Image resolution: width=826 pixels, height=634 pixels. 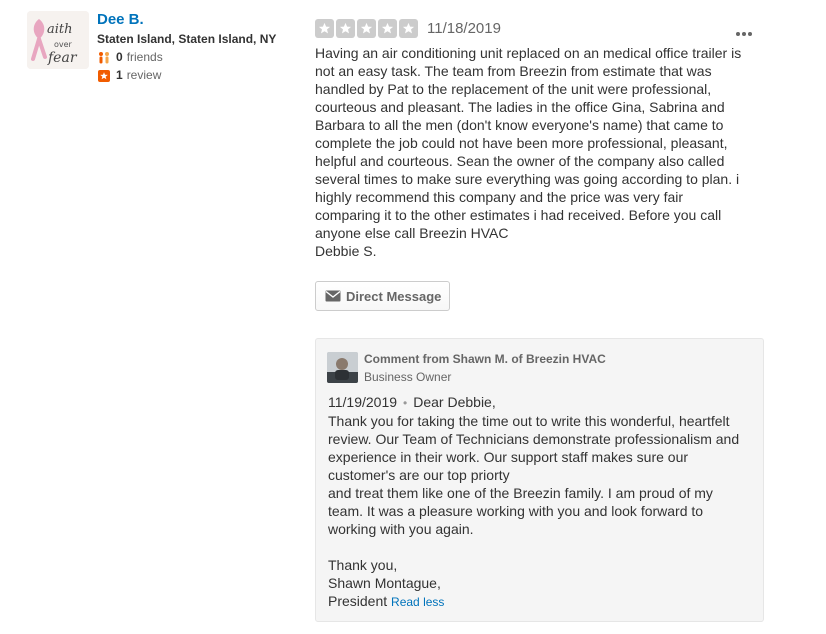 What do you see at coordinates (333, 296) in the screenshot?
I see `envelope-icon` at bounding box center [333, 296].